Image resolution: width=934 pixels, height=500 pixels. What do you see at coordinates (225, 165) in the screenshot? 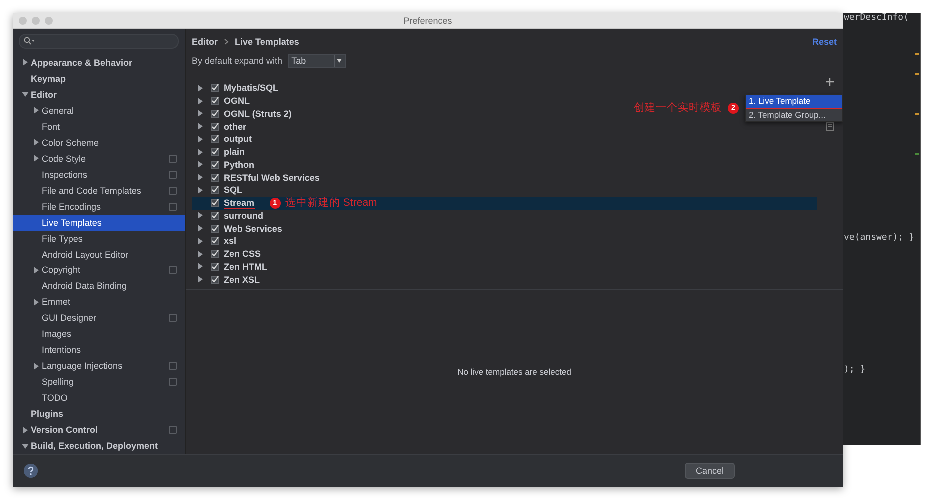
I see `template-group-row: Python` at bounding box center [225, 165].